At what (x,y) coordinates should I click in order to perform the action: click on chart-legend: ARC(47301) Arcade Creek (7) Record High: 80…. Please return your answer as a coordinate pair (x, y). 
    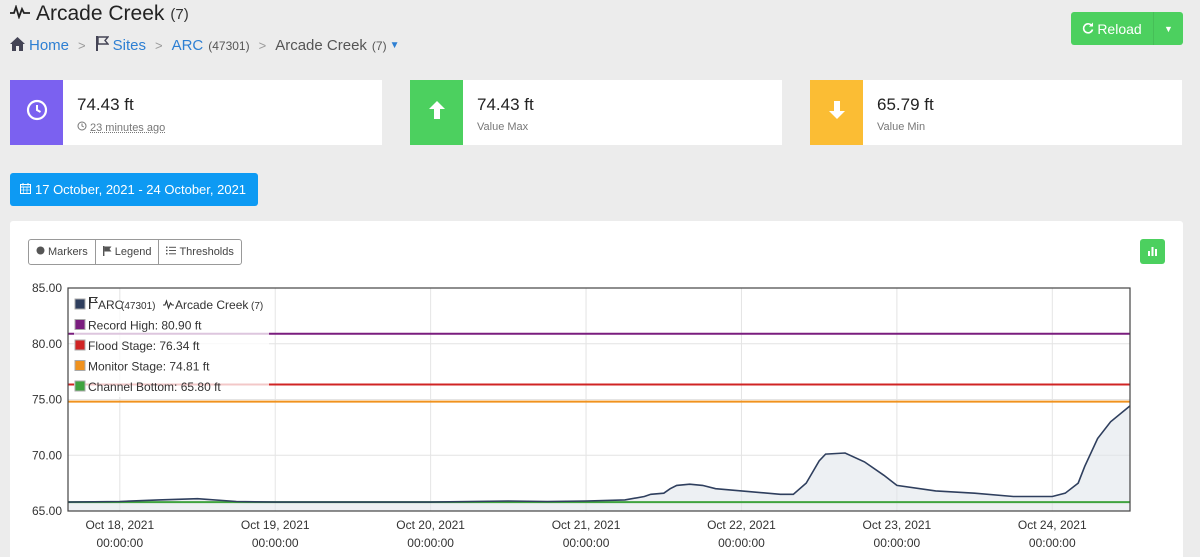
    Looking at the image, I should click on (171, 347).